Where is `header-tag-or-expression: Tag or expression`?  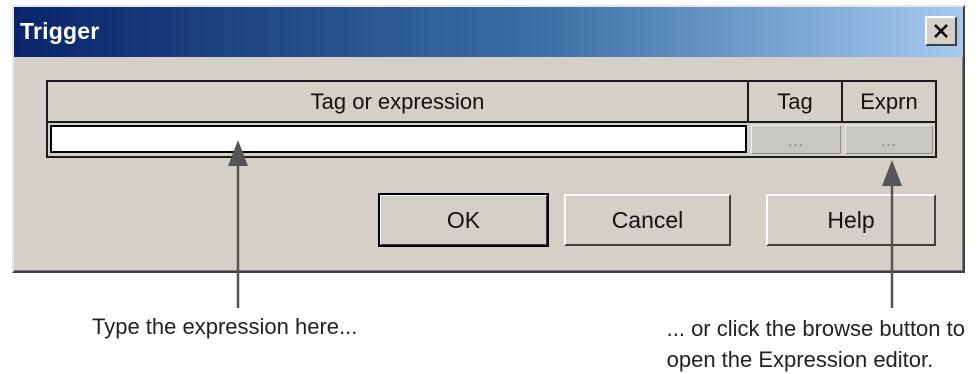 header-tag-or-expression: Tag or expression is located at coordinates (398, 101).